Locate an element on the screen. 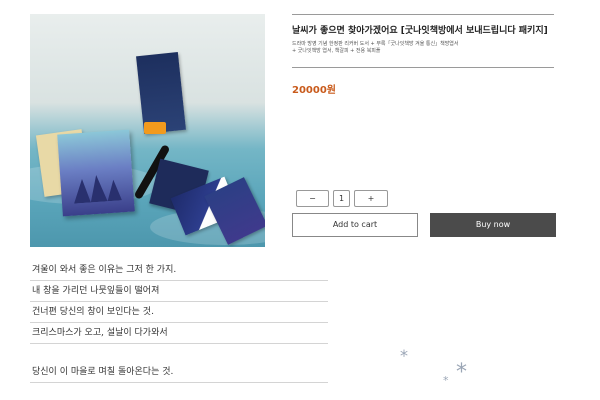  poem-line-blank is located at coordinates (179, 353).